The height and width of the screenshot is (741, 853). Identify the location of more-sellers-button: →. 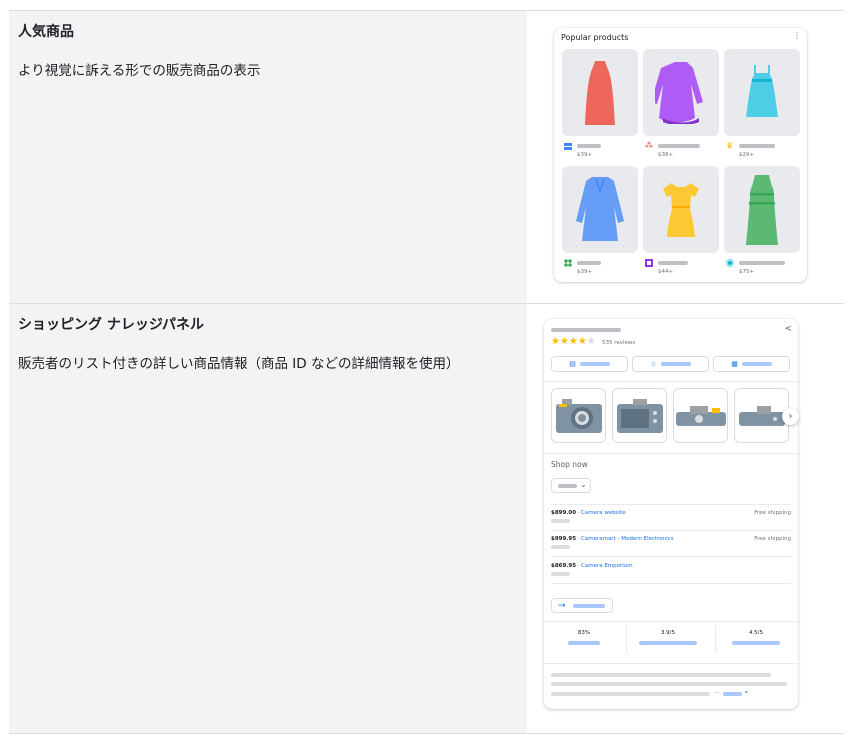
(582, 605).